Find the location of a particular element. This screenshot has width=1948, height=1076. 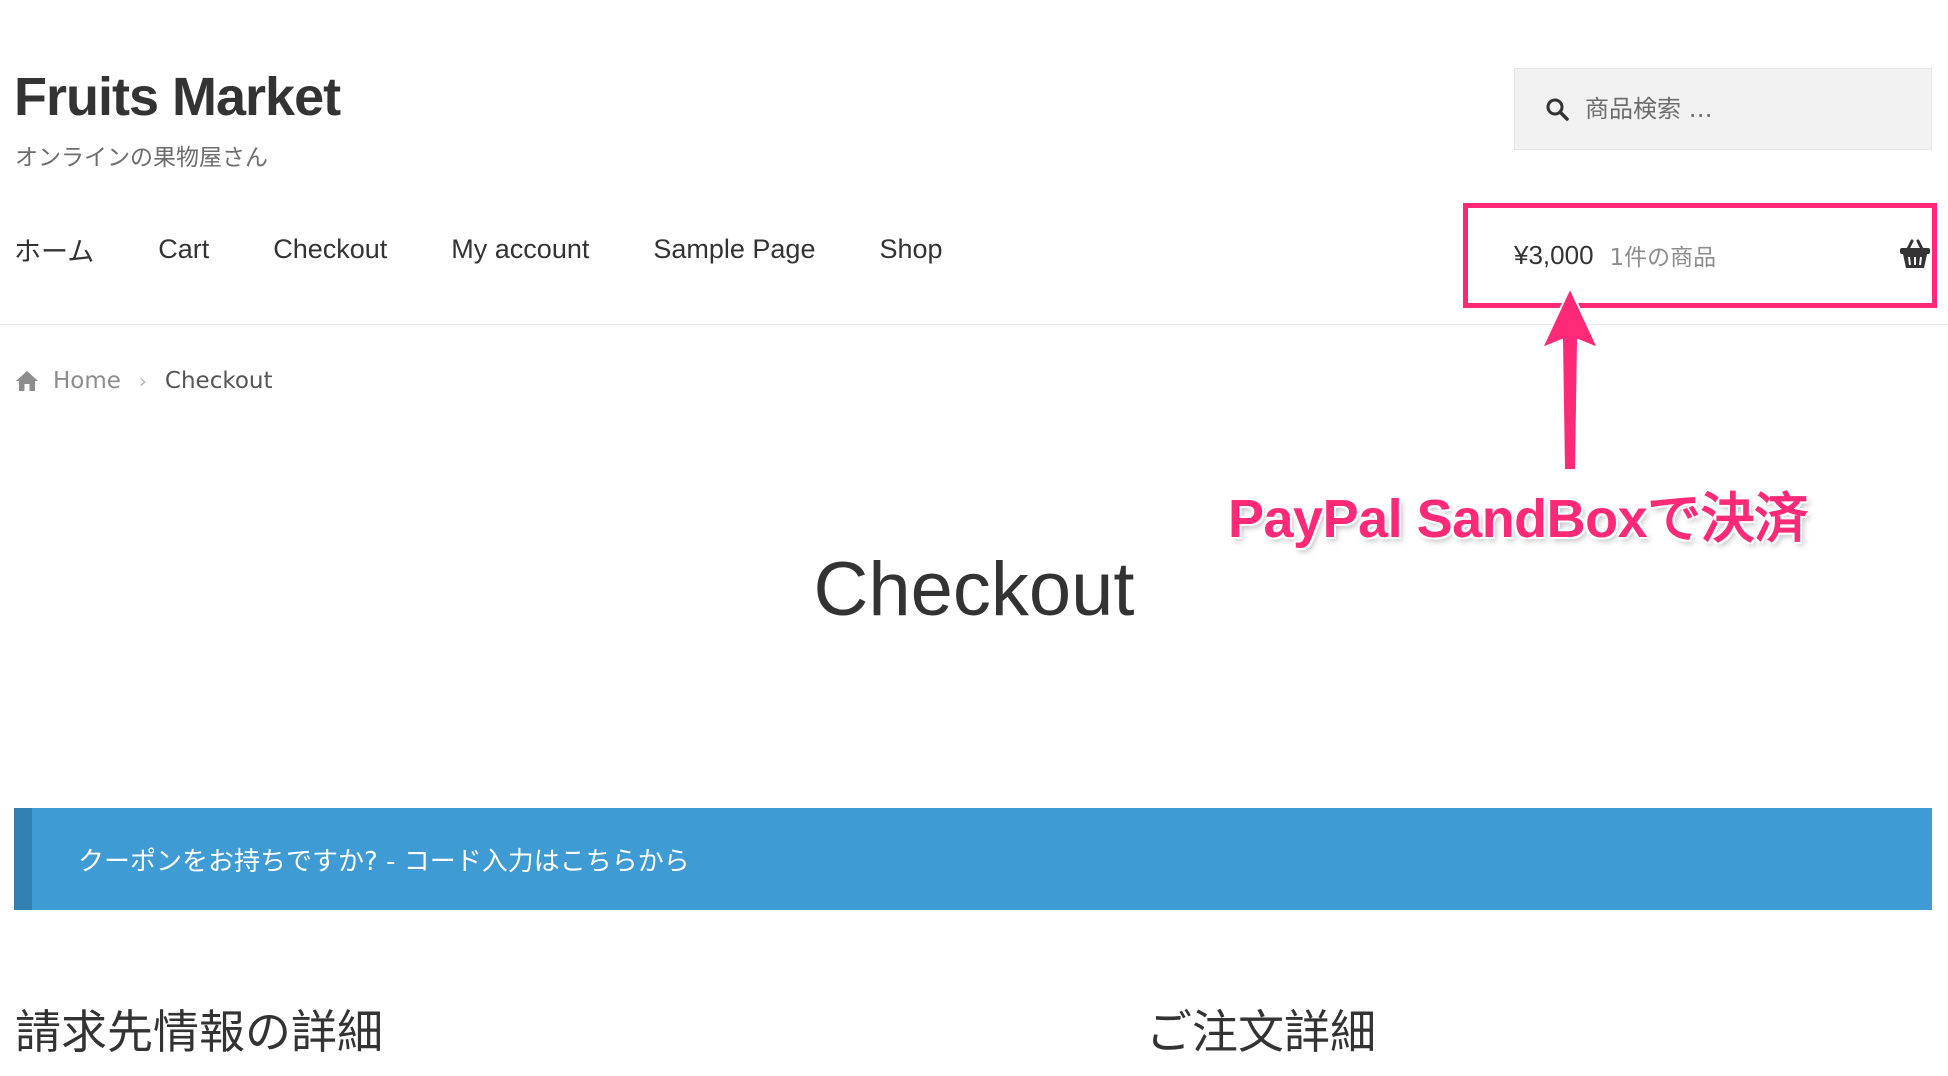

breadcrumb-current: Checkout is located at coordinates (218, 381).